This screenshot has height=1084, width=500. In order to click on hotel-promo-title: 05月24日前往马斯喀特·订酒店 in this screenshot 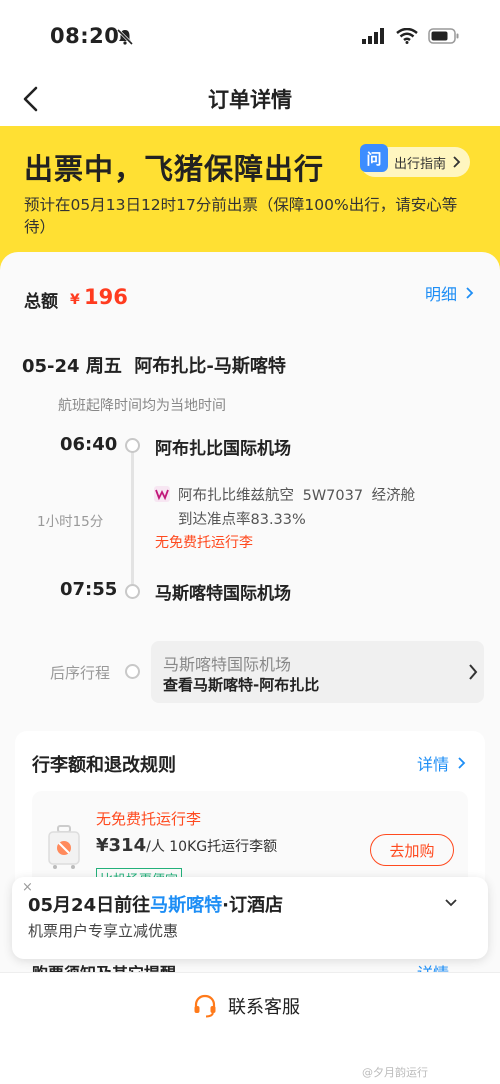, I will do `click(155, 904)`.